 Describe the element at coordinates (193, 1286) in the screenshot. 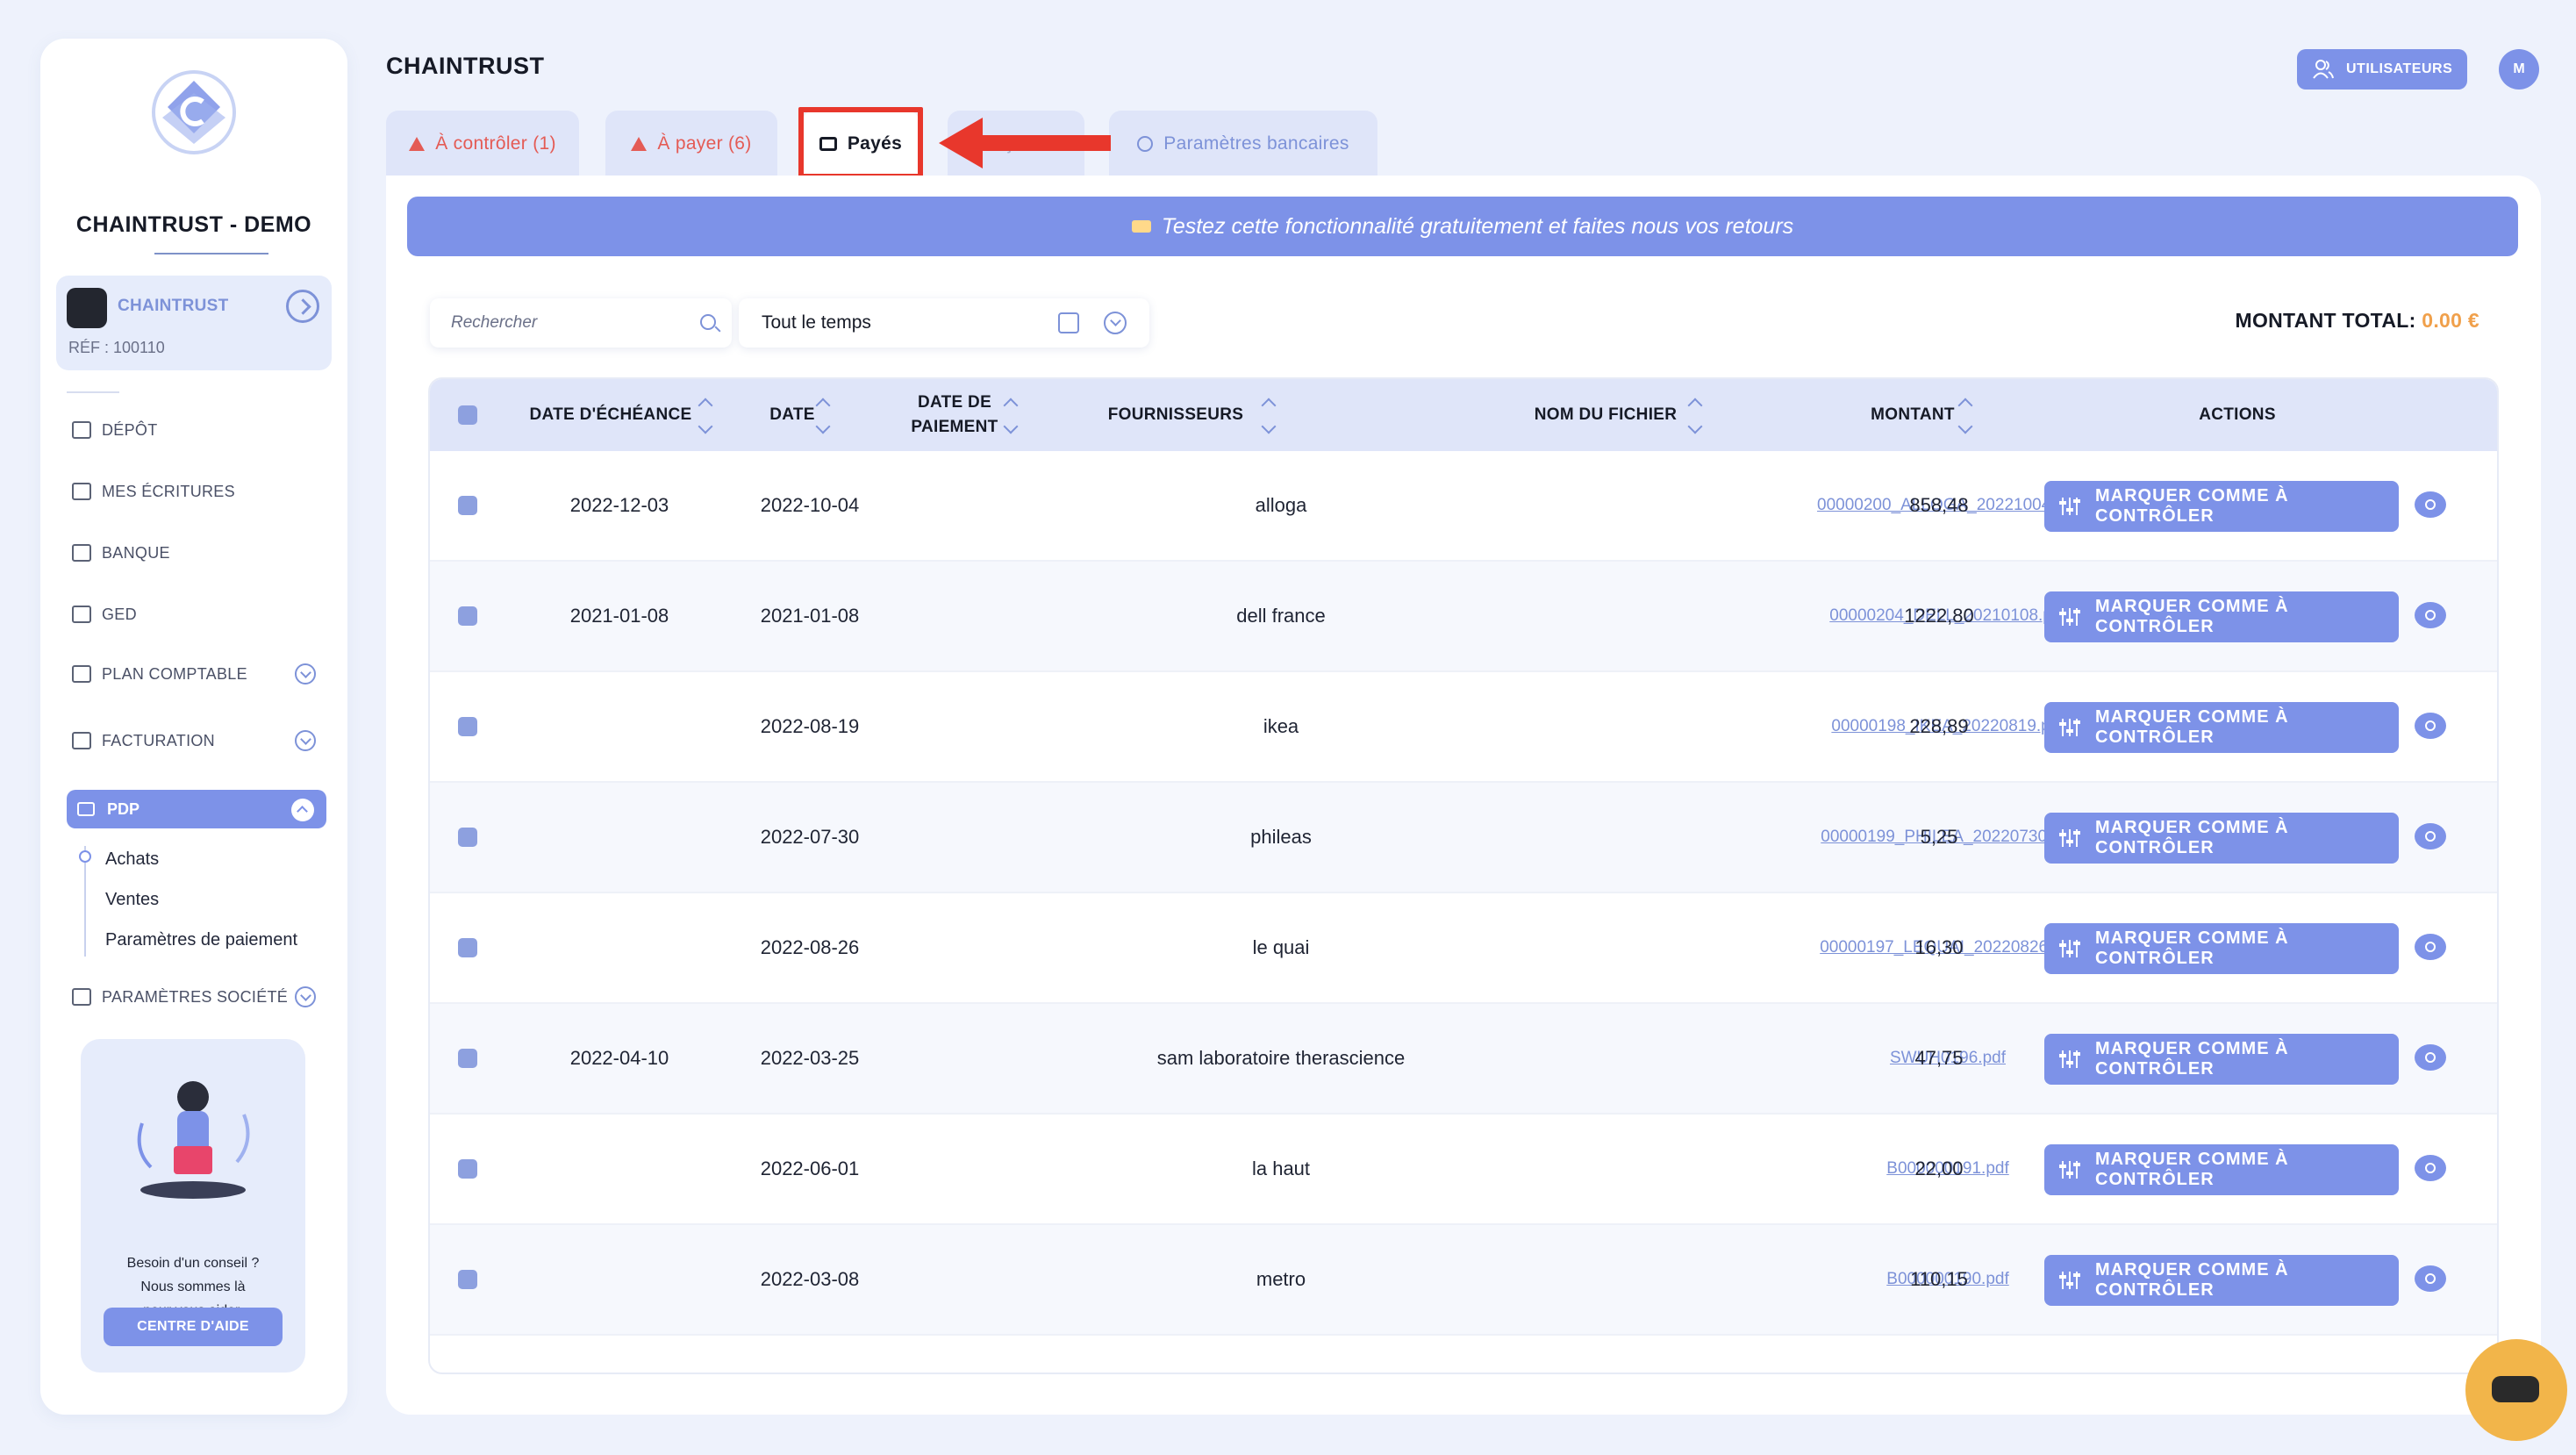

I see `help-line: Nous sommes là` at that location.